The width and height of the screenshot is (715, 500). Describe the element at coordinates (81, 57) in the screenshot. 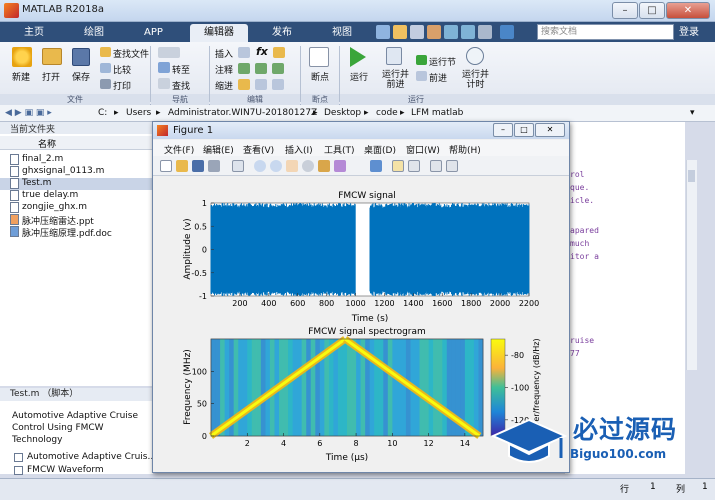

I see `save-disk-icon` at that location.